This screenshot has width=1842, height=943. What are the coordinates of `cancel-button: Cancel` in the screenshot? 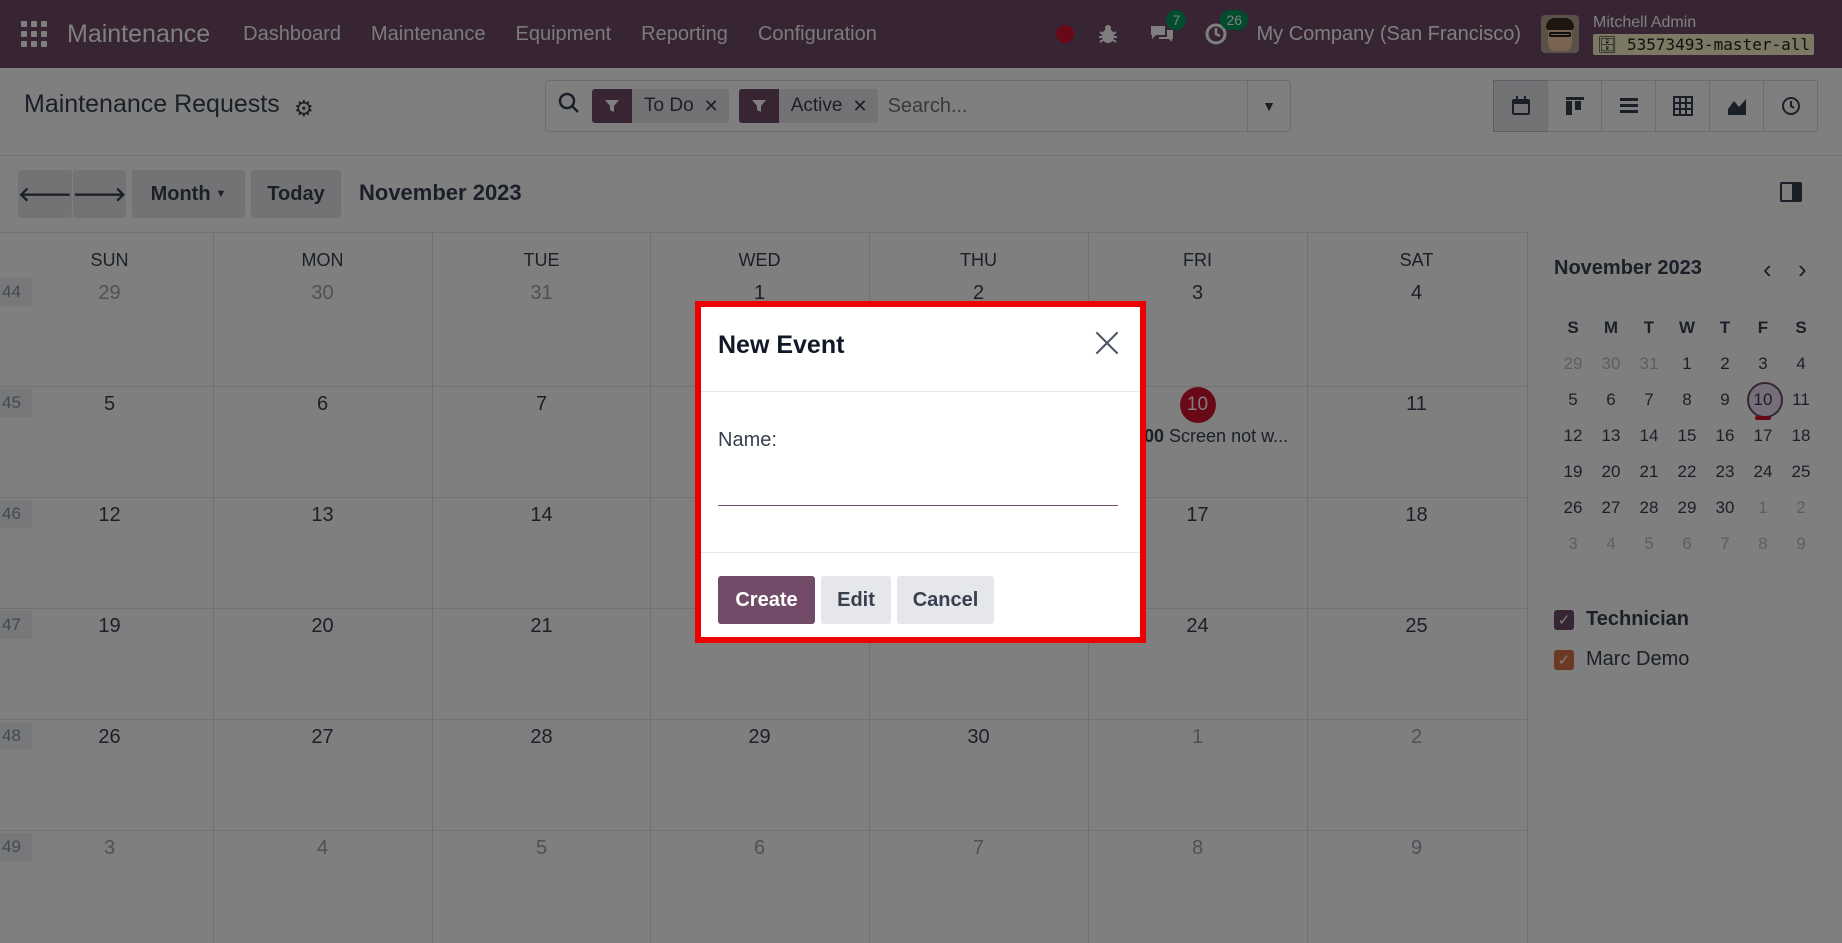 It's located at (945, 600).